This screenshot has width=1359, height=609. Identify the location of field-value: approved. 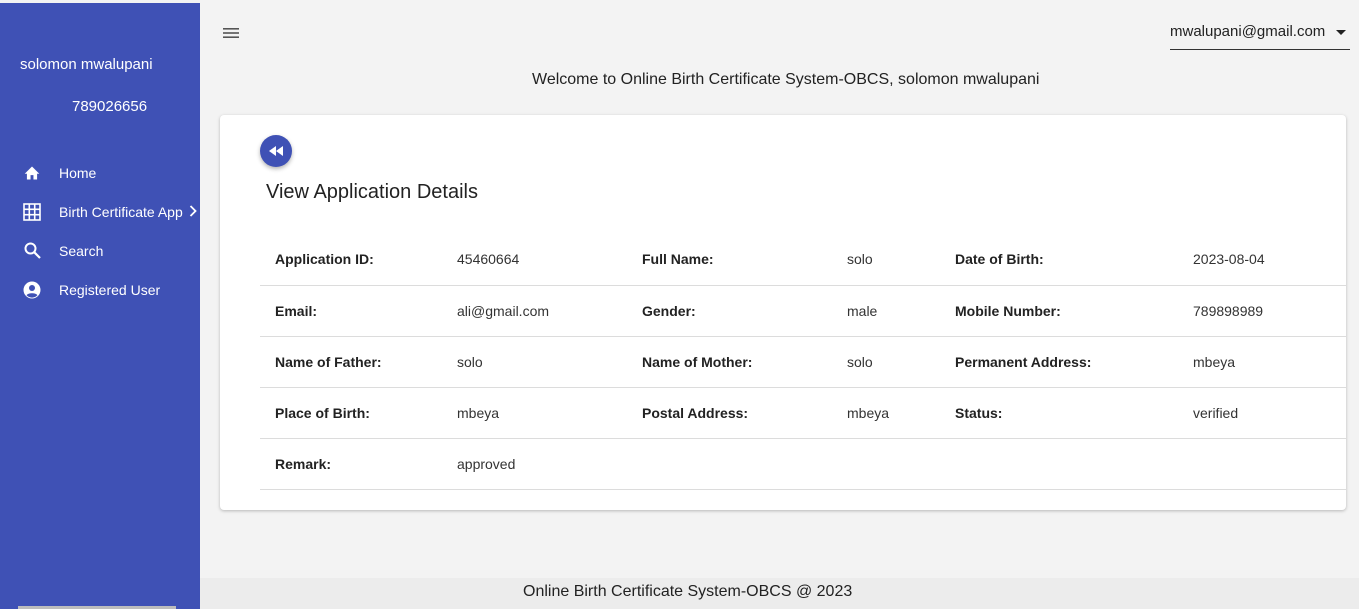
(486, 463).